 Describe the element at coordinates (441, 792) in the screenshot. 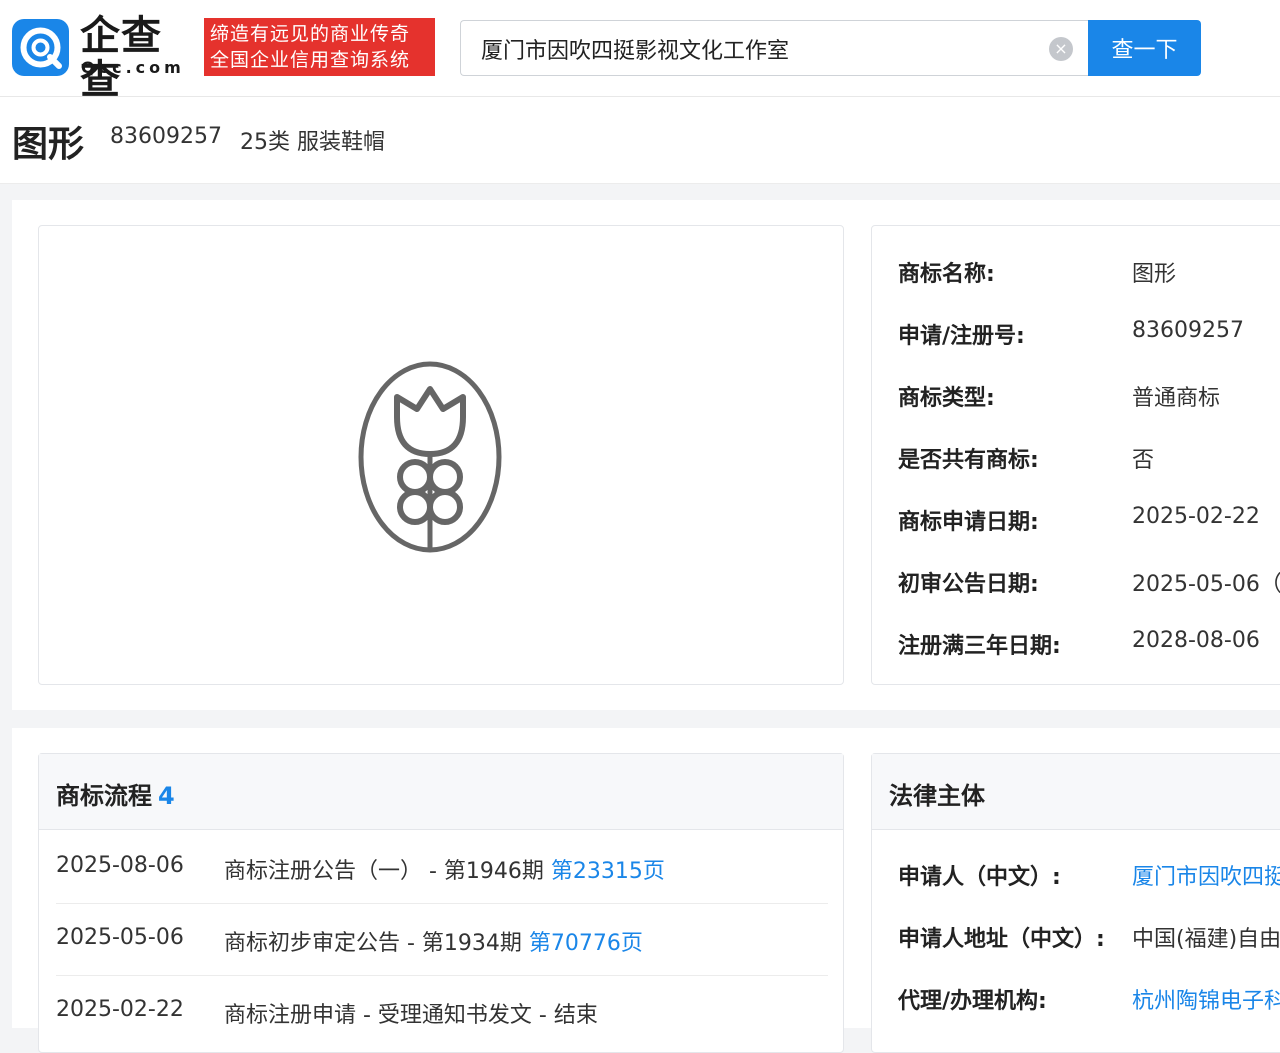

I see `flow-header: 商标流程 4` at that location.